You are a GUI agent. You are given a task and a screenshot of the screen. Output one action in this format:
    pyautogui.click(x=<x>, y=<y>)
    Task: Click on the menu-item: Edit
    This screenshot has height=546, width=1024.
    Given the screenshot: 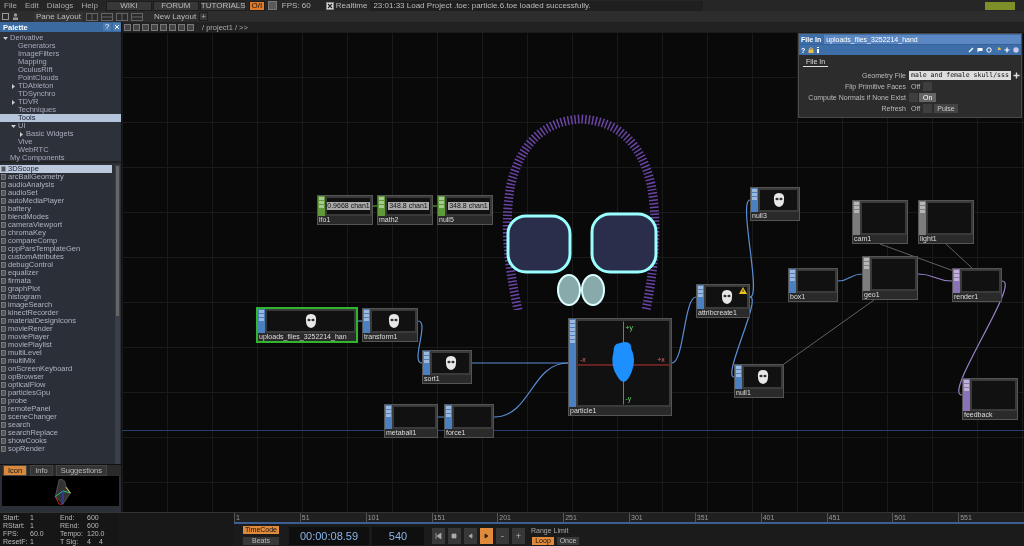 What is the action you would take?
    pyautogui.click(x=31, y=5)
    